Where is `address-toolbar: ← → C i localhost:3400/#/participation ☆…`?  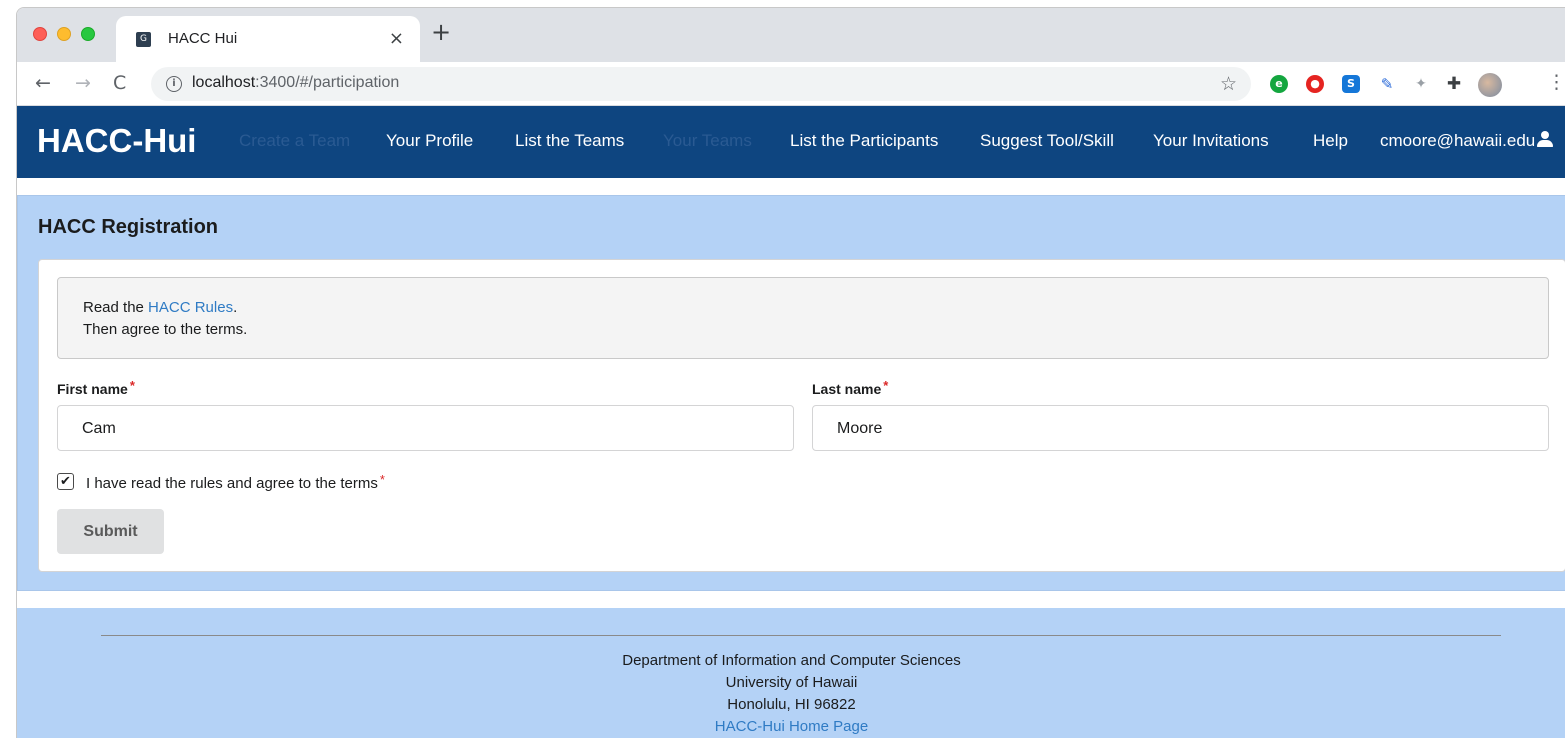 address-toolbar: ← → C i localhost:3400/#/participation ☆… is located at coordinates (791, 84).